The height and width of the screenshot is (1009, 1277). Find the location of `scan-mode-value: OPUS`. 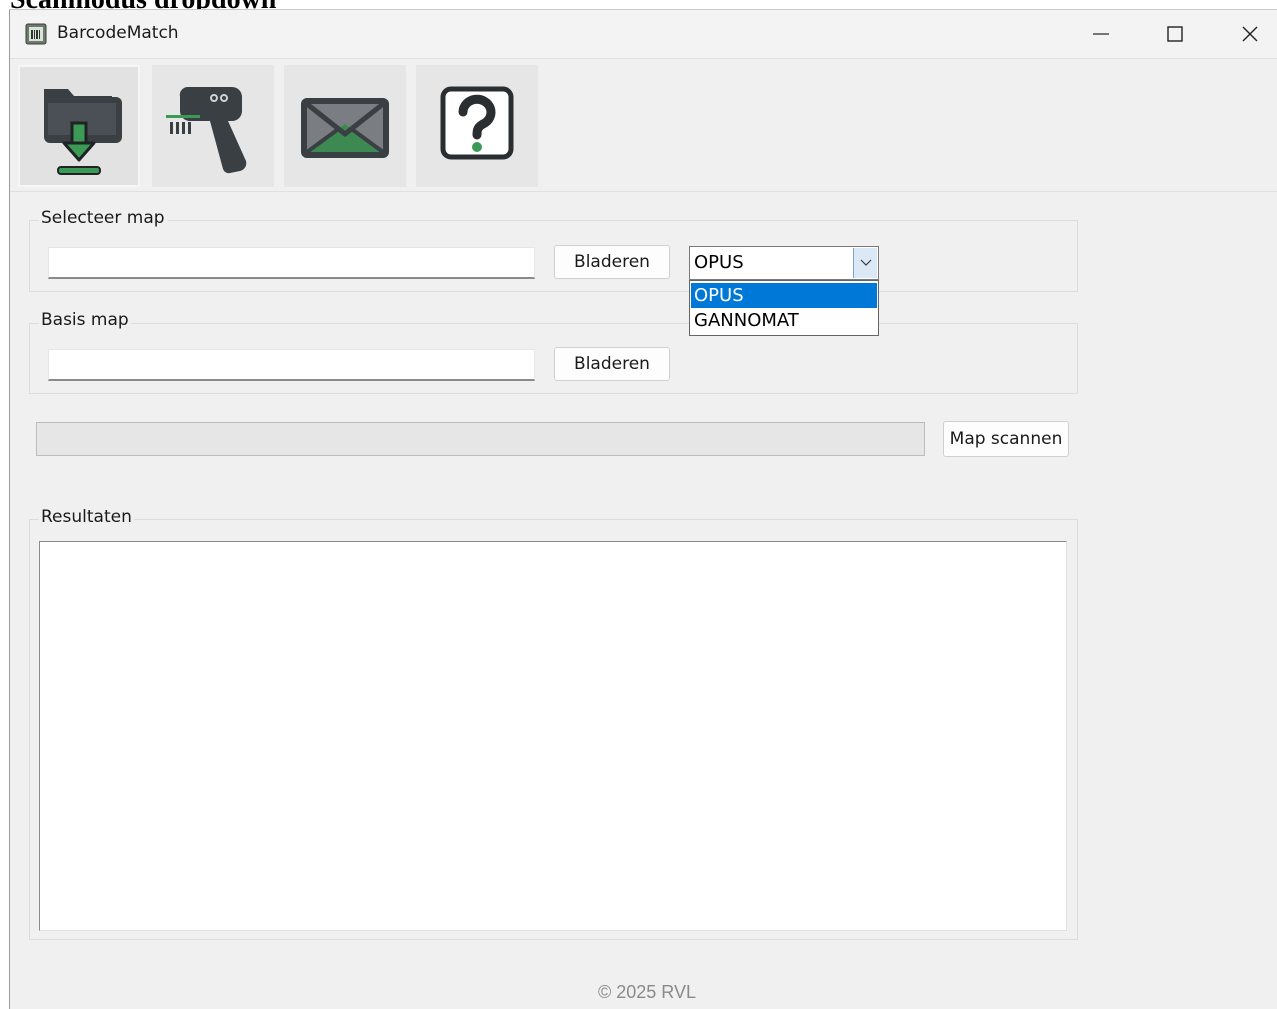

scan-mode-value: OPUS is located at coordinates (719, 262).